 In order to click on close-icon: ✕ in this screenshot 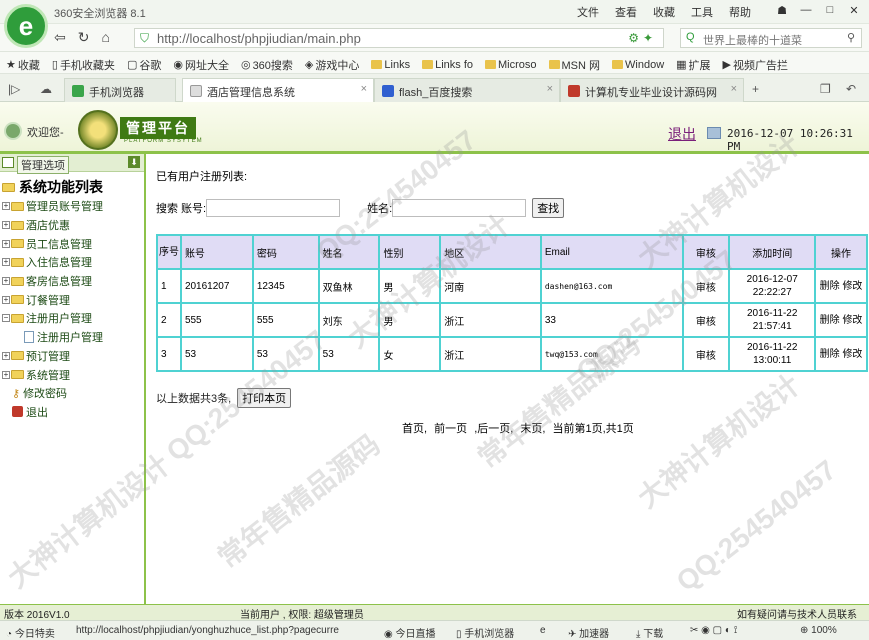, I will do `click(854, 12)`.